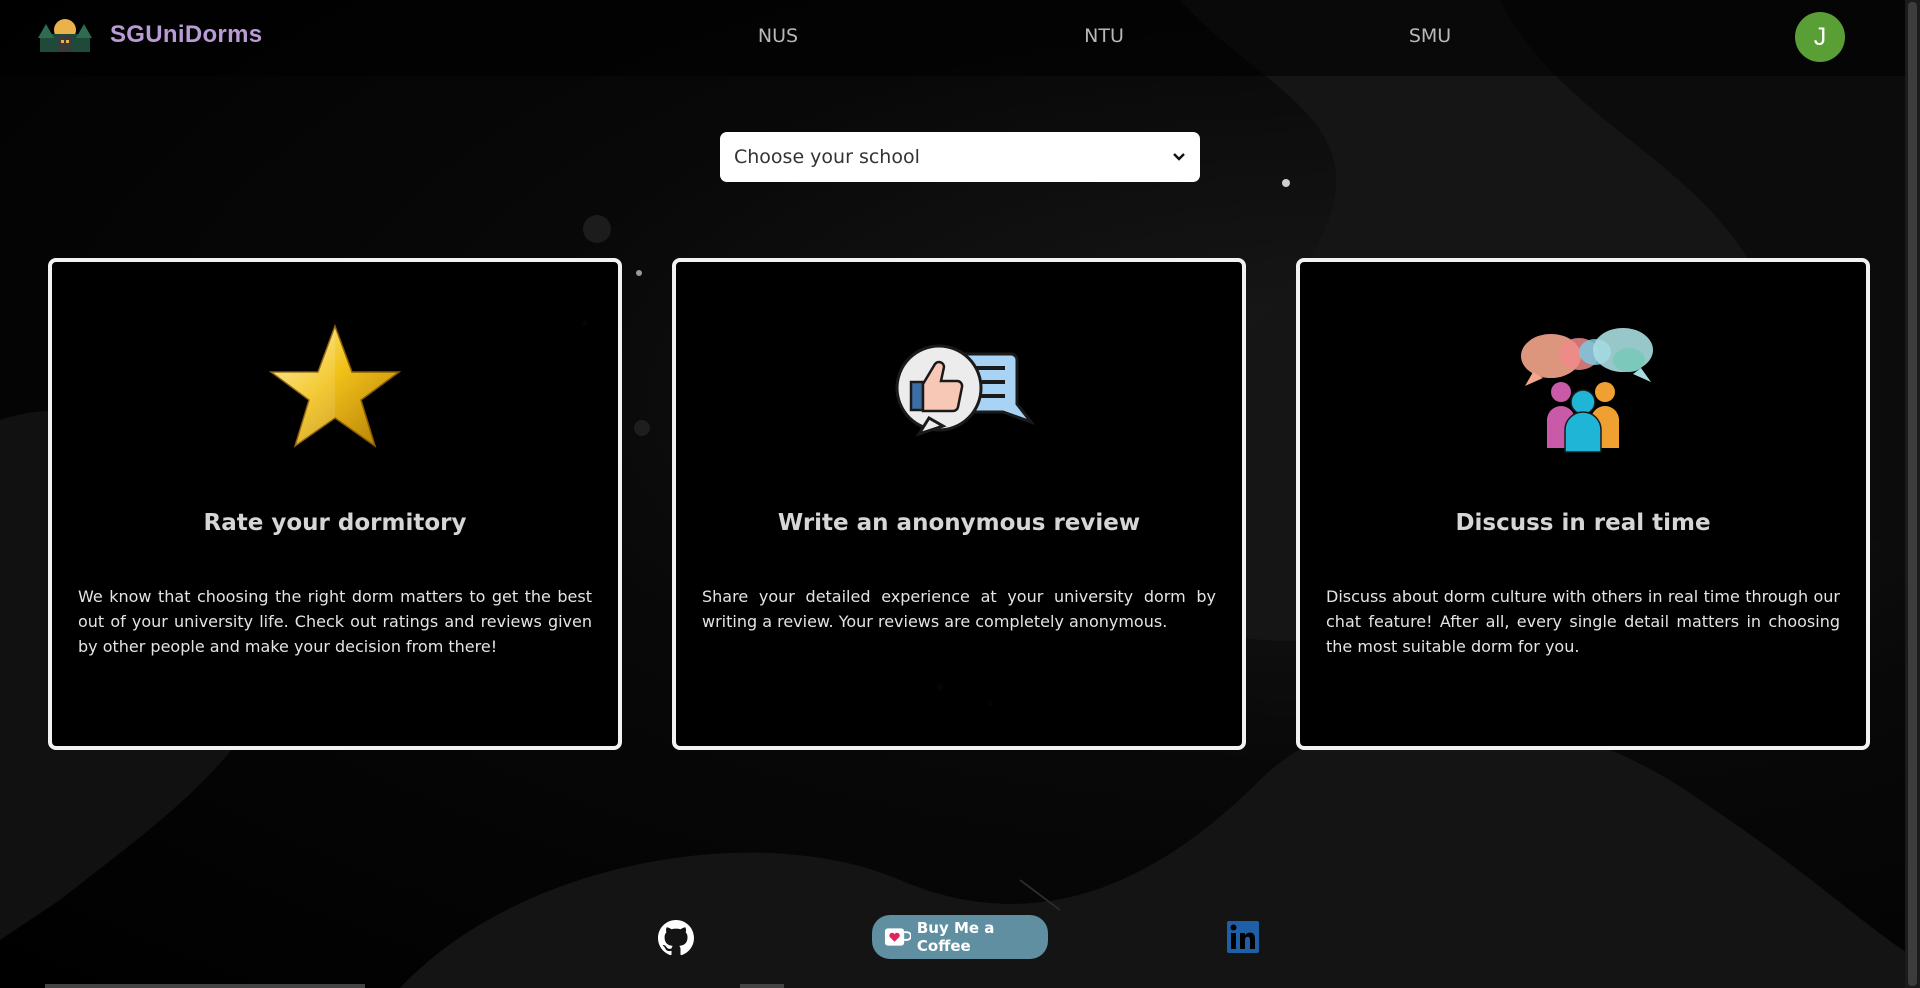 The height and width of the screenshot is (988, 1920). Describe the element at coordinates (1583, 523) in the screenshot. I see `card-title: Discuss in real time` at that location.